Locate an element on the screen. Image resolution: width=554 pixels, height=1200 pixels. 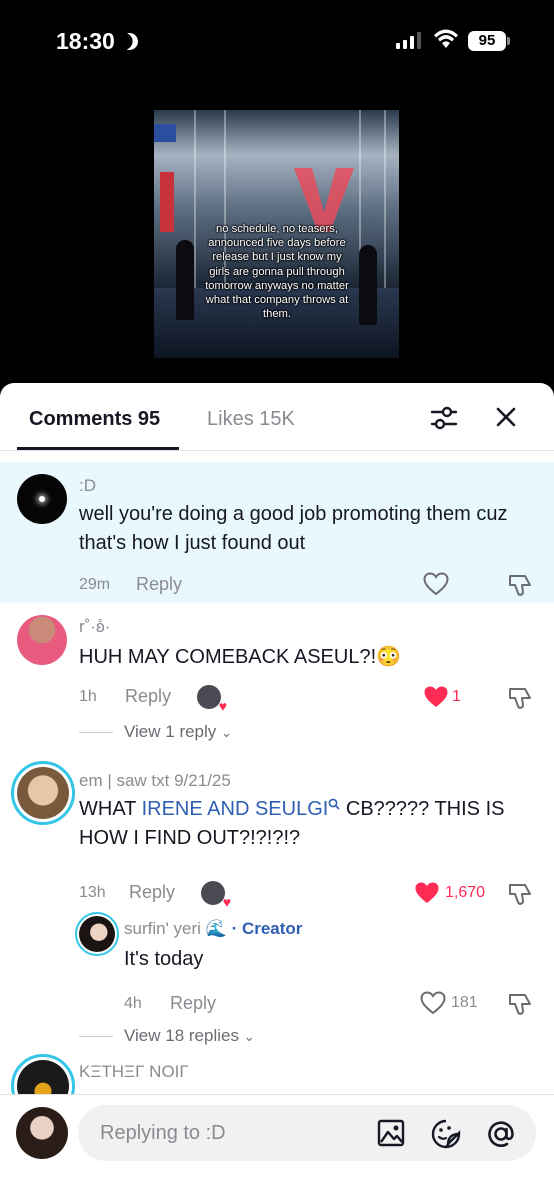
sticker-icon is located at coordinates (446, 1134).